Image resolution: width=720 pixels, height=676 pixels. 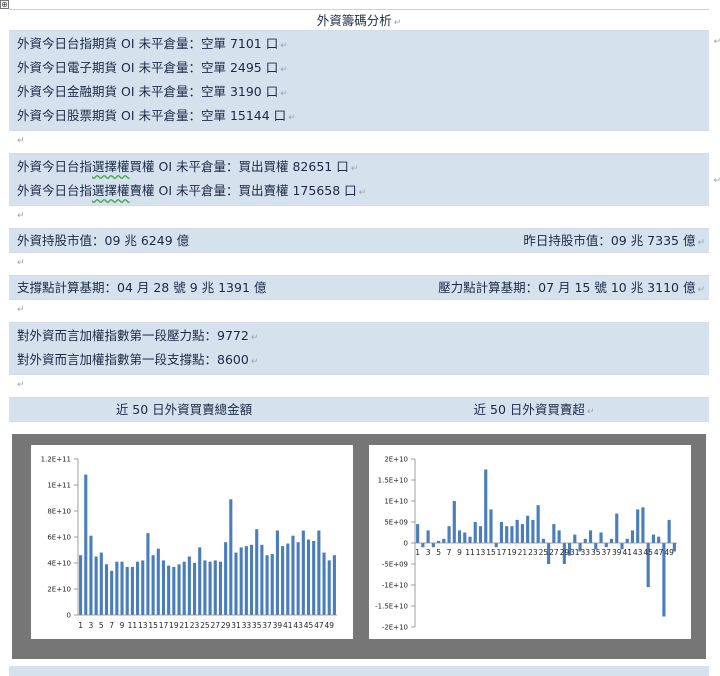 What do you see at coordinates (396, 502) in the screenshot?
I see `y-tick-label: 1E+10` at bounding box center [396, 502].